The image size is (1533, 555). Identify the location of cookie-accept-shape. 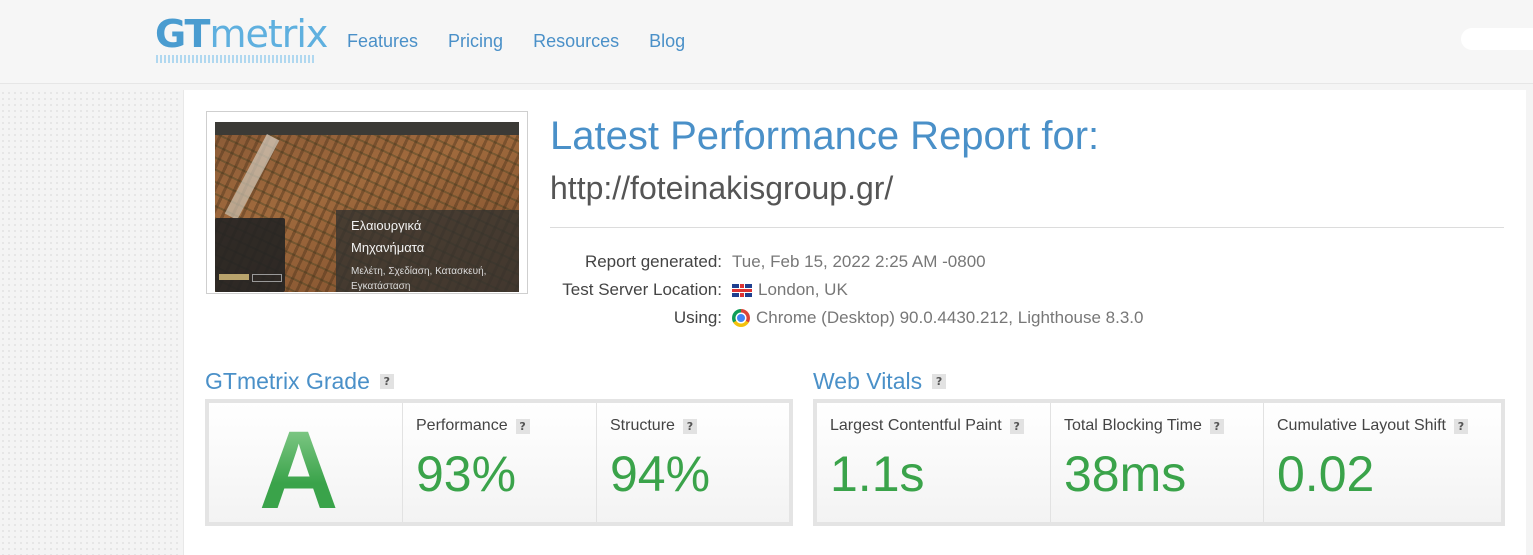
(234, 277).